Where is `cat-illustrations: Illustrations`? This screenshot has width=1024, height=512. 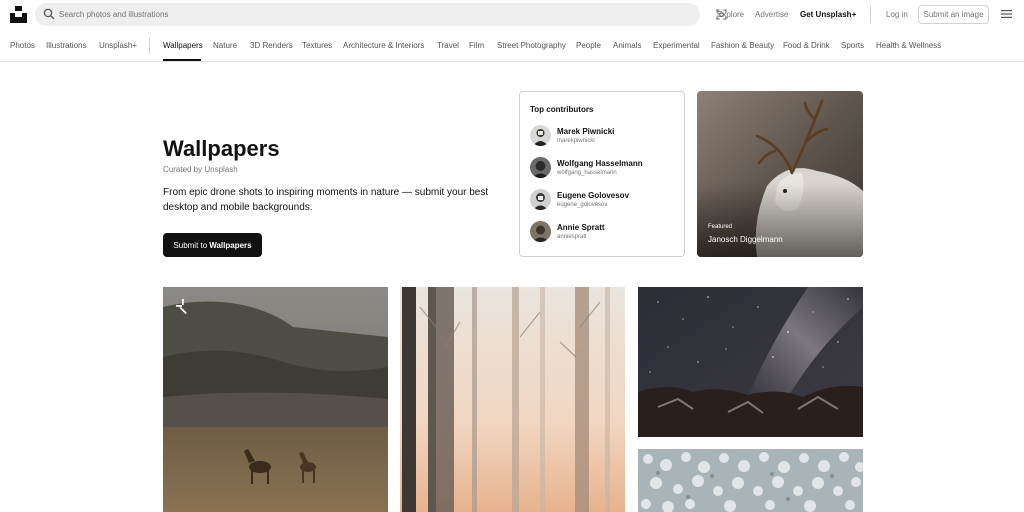
cat-illustrations: Illustrations is located at coordinates (66, 45).